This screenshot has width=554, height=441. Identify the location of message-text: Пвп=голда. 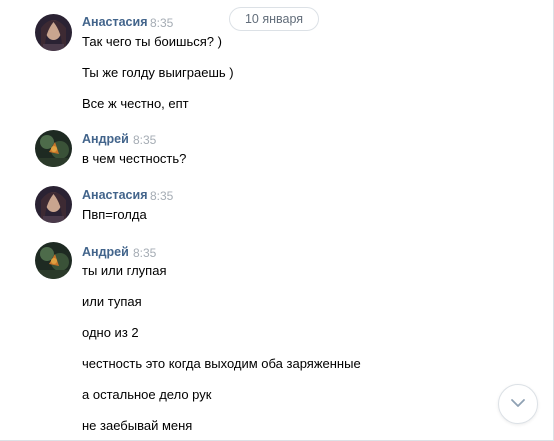
(114, 214).